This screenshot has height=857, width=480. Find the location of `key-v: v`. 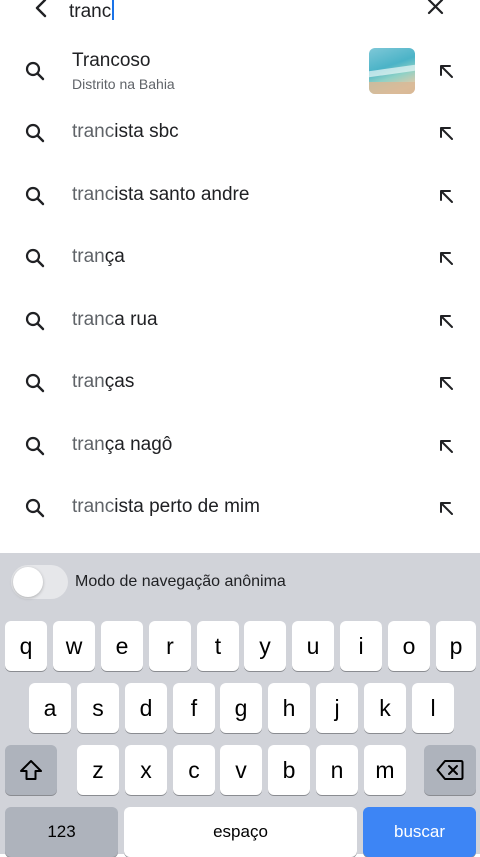

key-v: v is located at coordinates (241, 770).